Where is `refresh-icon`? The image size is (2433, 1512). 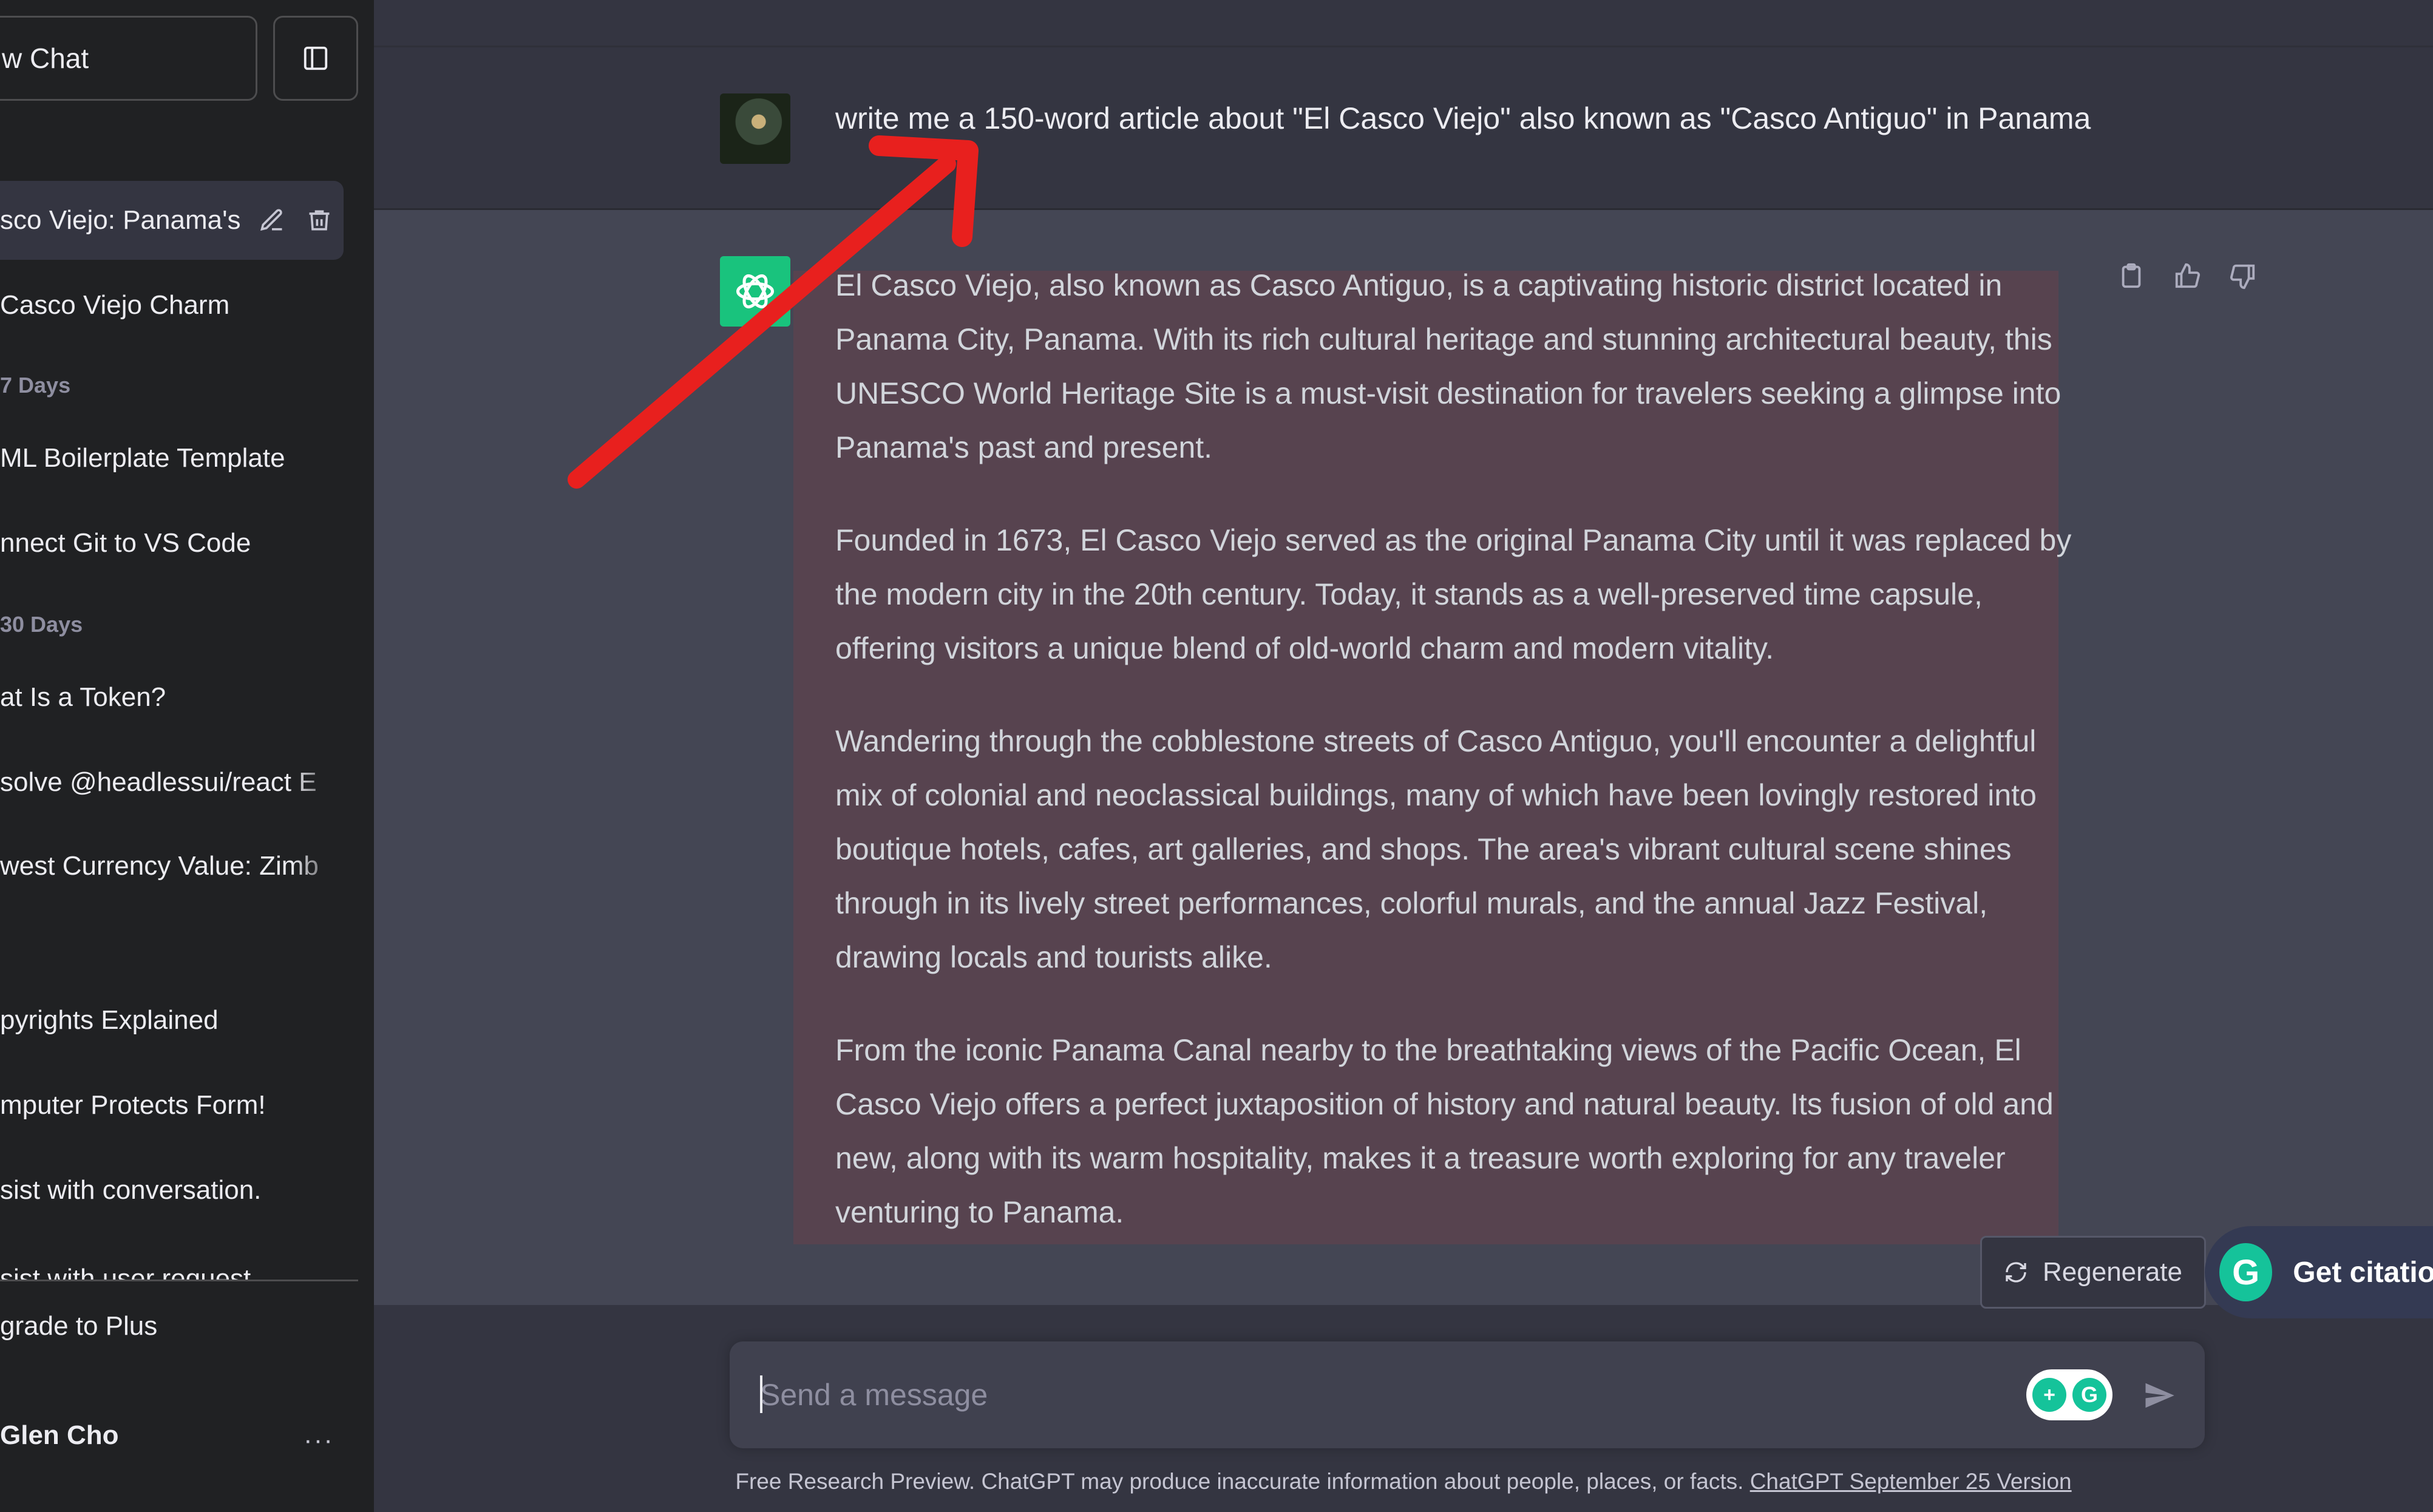
refresh-icon is located at coordinates (2016, 1273).